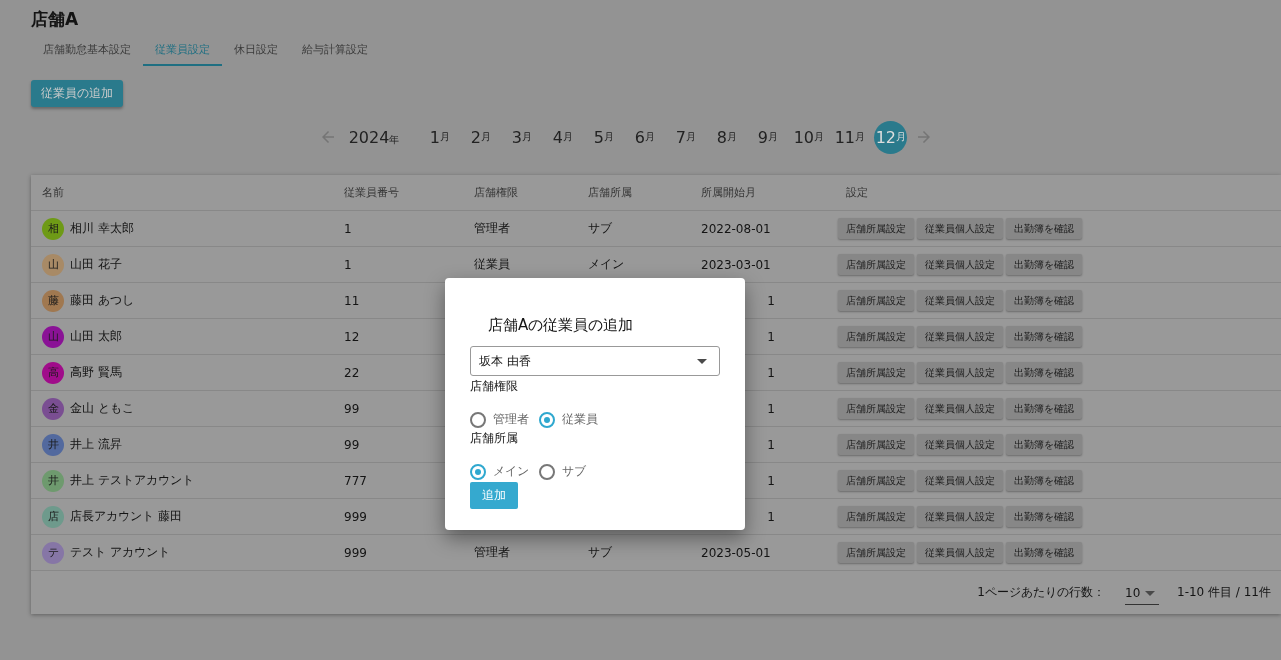  What do you see at coordinates (53, 372) in the screenshot?
I see `avatar: 高` at bounding box center [53, 372].